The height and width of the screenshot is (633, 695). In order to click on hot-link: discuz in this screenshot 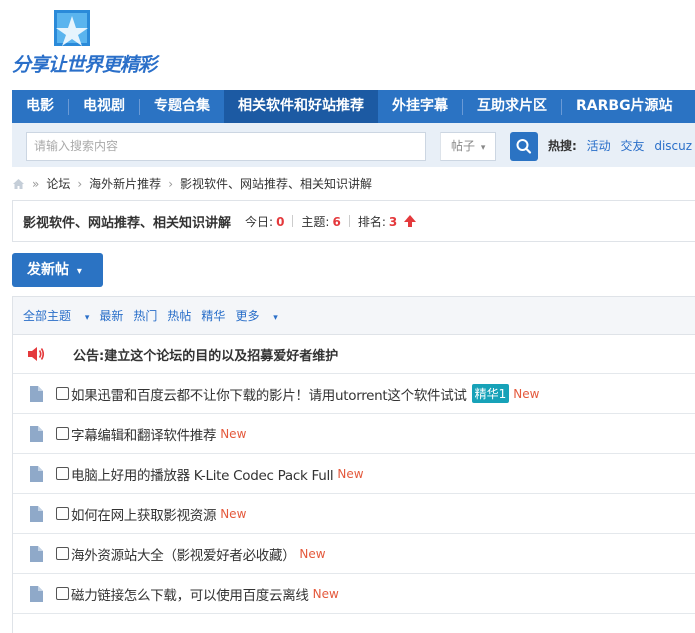, I will do `click(673, 146)`.